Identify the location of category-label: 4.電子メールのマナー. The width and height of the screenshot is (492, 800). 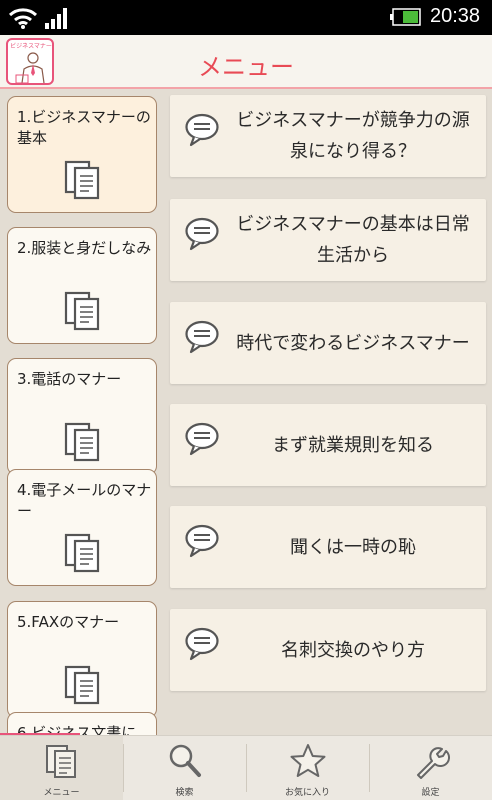
(84, 500).